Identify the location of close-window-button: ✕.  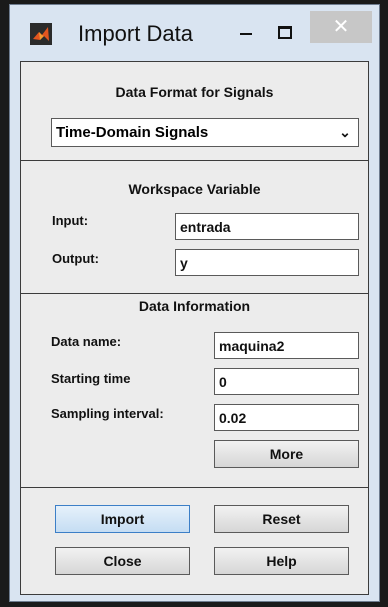
(341, 27).